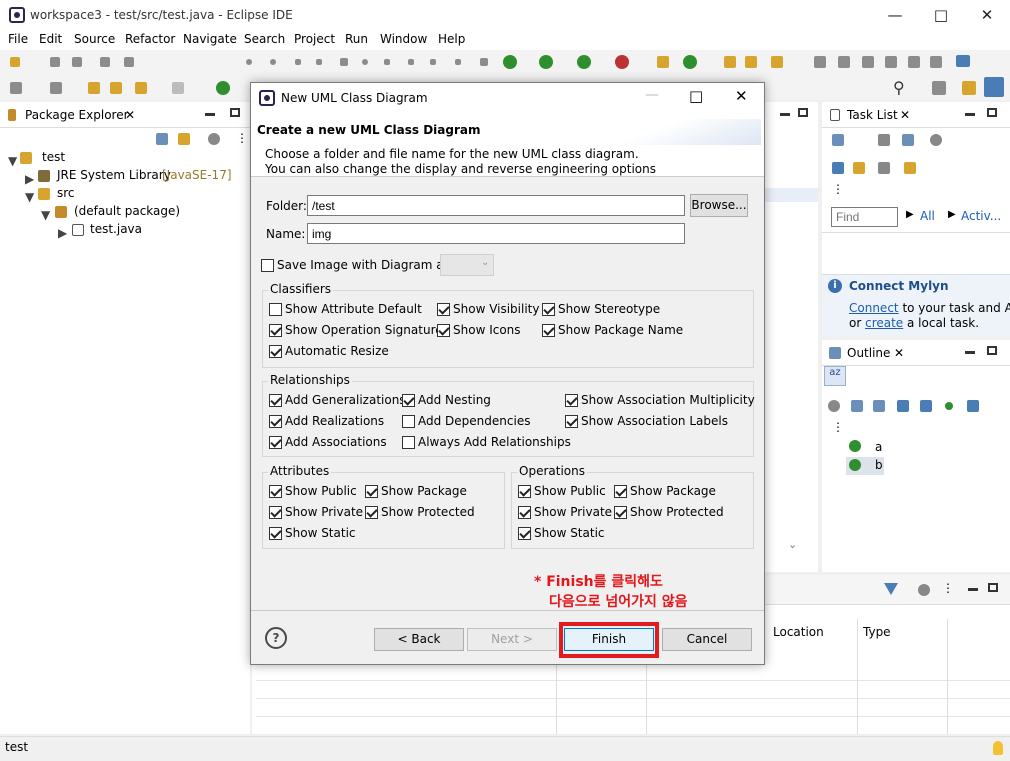 This screenshot has width=1010, height=761. Describe the element at coordinates (730, 62) in the screenshot. I see `open-type-icon` at that location.